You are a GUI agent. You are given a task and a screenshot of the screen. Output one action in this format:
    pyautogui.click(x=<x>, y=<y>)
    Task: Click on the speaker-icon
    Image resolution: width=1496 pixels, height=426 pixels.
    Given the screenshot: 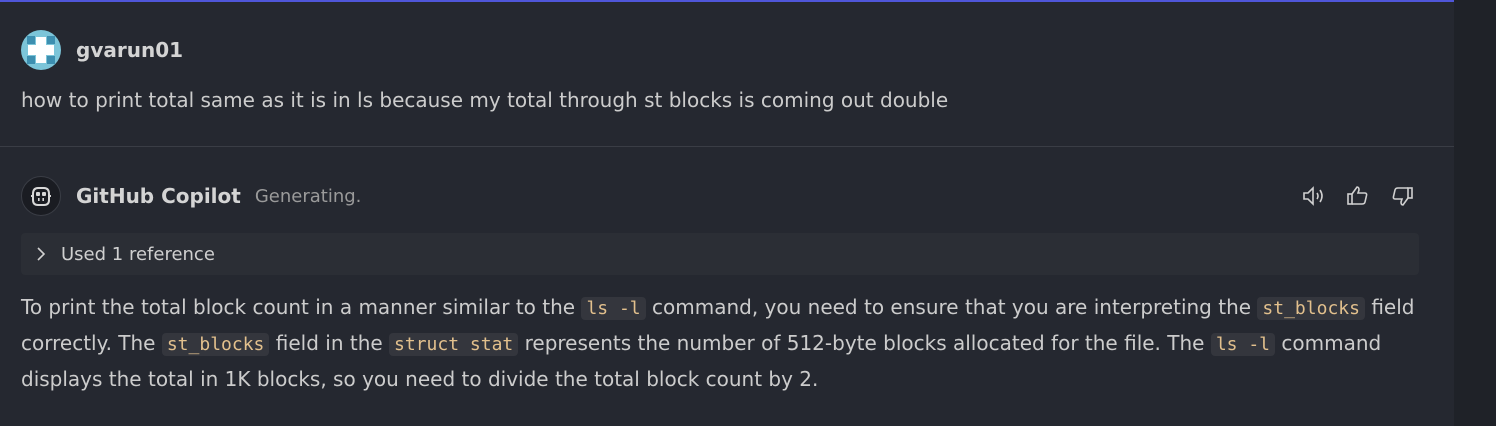 What is the action you would take?
    pyautogui.click(x=1314, y=196)
    